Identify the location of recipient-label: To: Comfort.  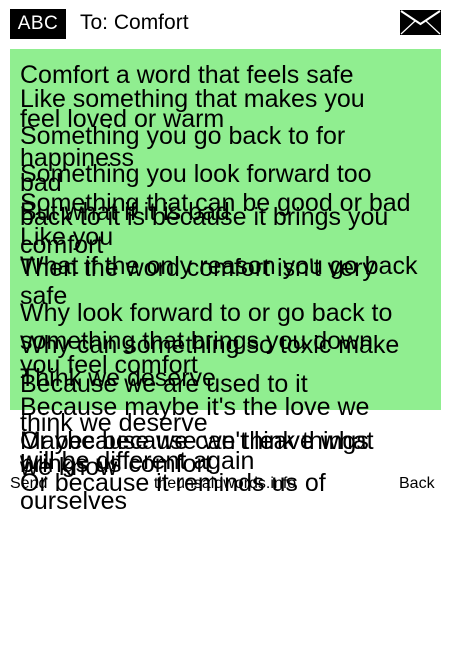
(134, 22).